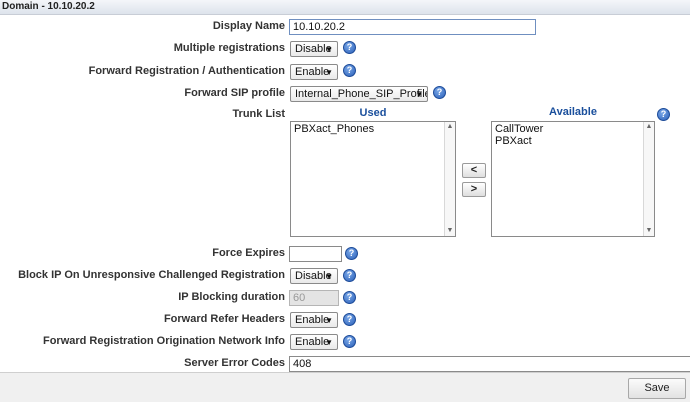 This screenshot has height=402, width=690. Describe the element at coordinates (657, 388) in the screenshot. I see `save-button: Save` at that location.